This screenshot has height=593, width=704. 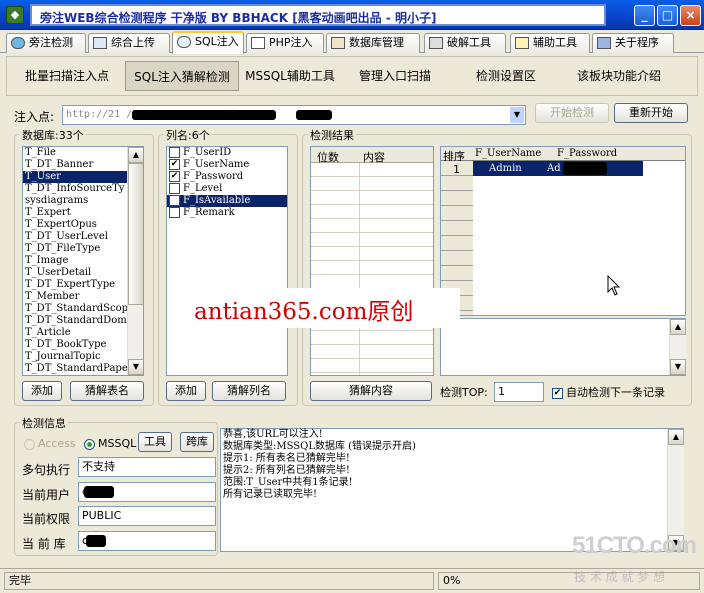 I want to click on log-line: 范围:T_User中共有1条记录!, so click(x=288, y=482).